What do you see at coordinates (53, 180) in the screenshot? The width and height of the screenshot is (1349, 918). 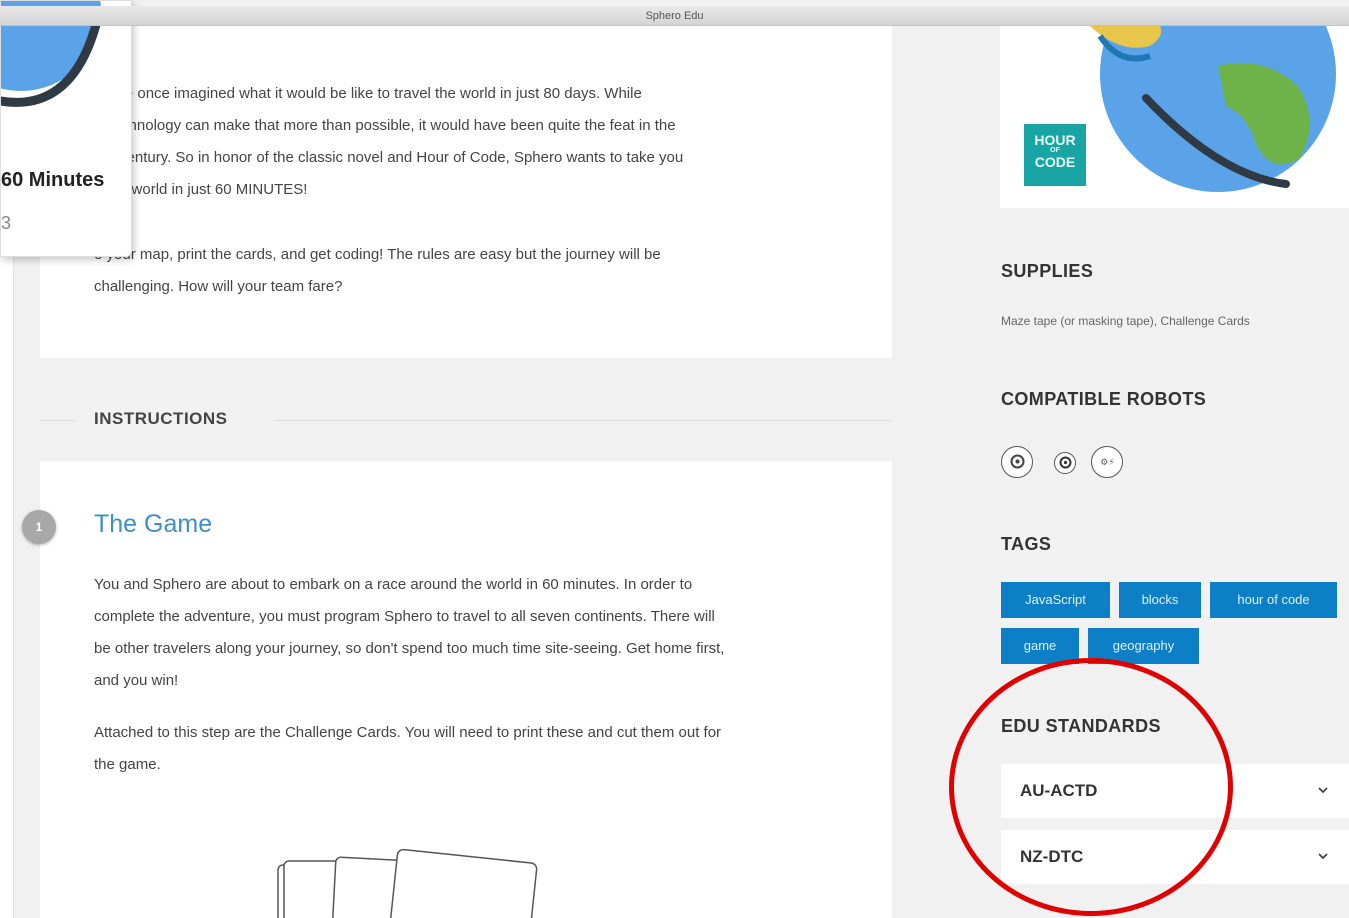 I see `popup-title: 60 Minutes` at bounding box center [53, 180].